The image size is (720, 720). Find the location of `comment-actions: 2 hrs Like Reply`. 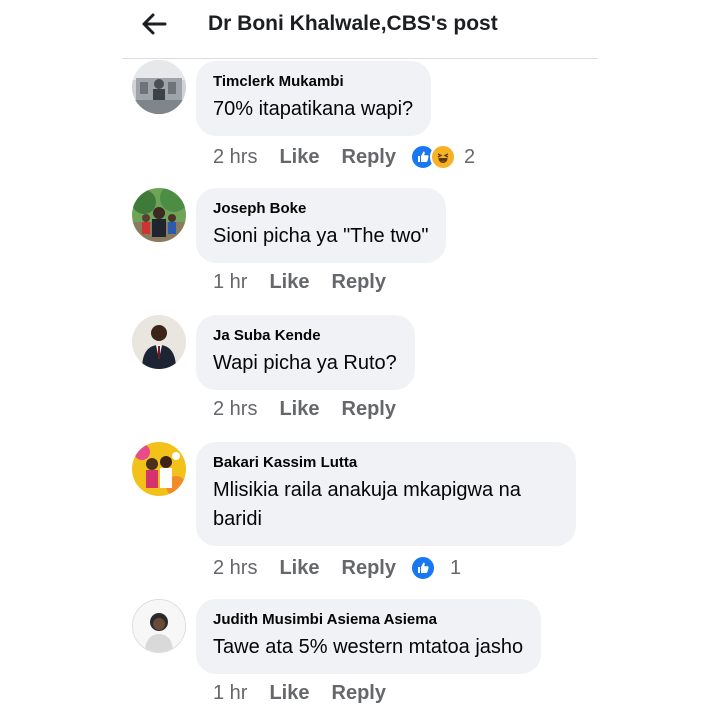

comment-actions: 2 hrs Like Reply is located at coordinates (315, 409).